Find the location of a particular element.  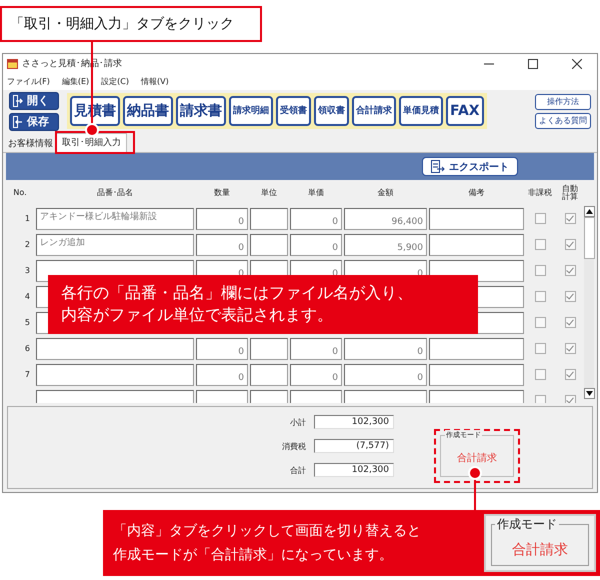

column-header: 数量 is located at coordinates (222, 193).